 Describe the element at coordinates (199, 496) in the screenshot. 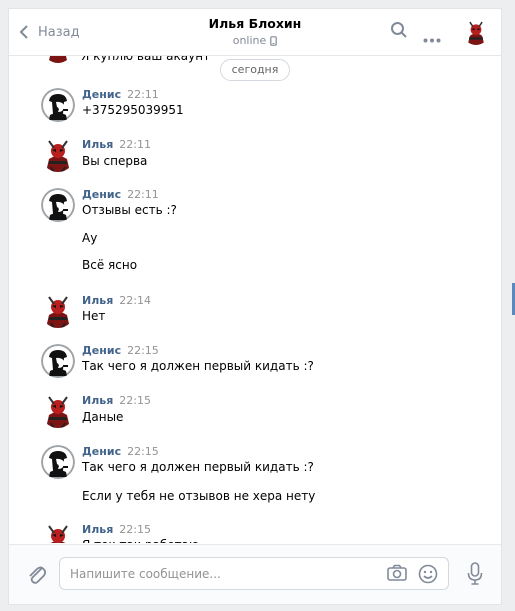

I see `message-text: Если у тебя не отзывов не хера нету` at that location.